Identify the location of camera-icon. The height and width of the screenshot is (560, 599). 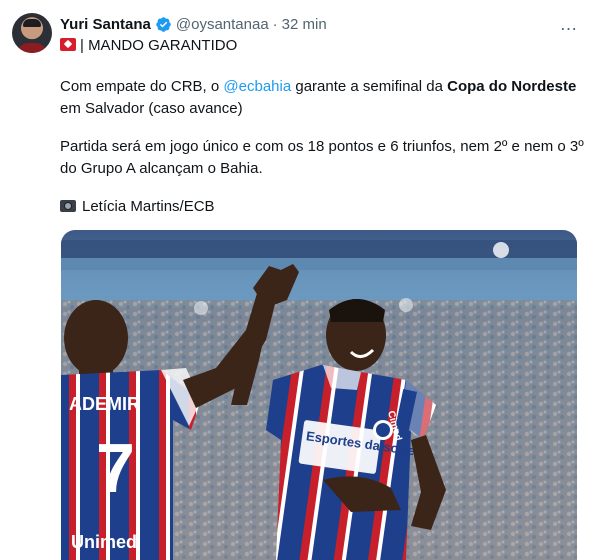
(68, 206).